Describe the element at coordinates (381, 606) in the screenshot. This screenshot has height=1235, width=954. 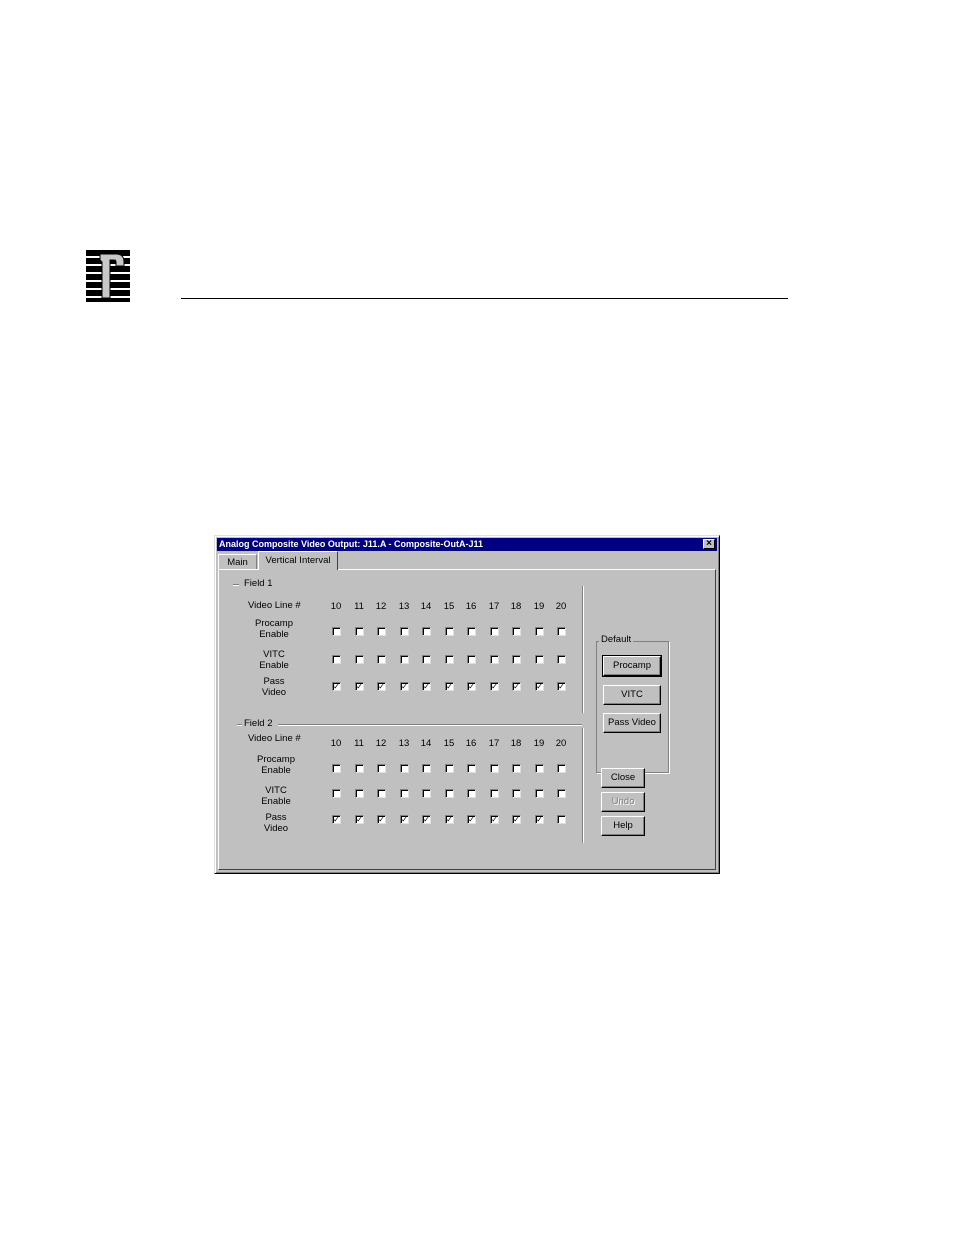
I see `field1-line-number-2: 12` at that location.